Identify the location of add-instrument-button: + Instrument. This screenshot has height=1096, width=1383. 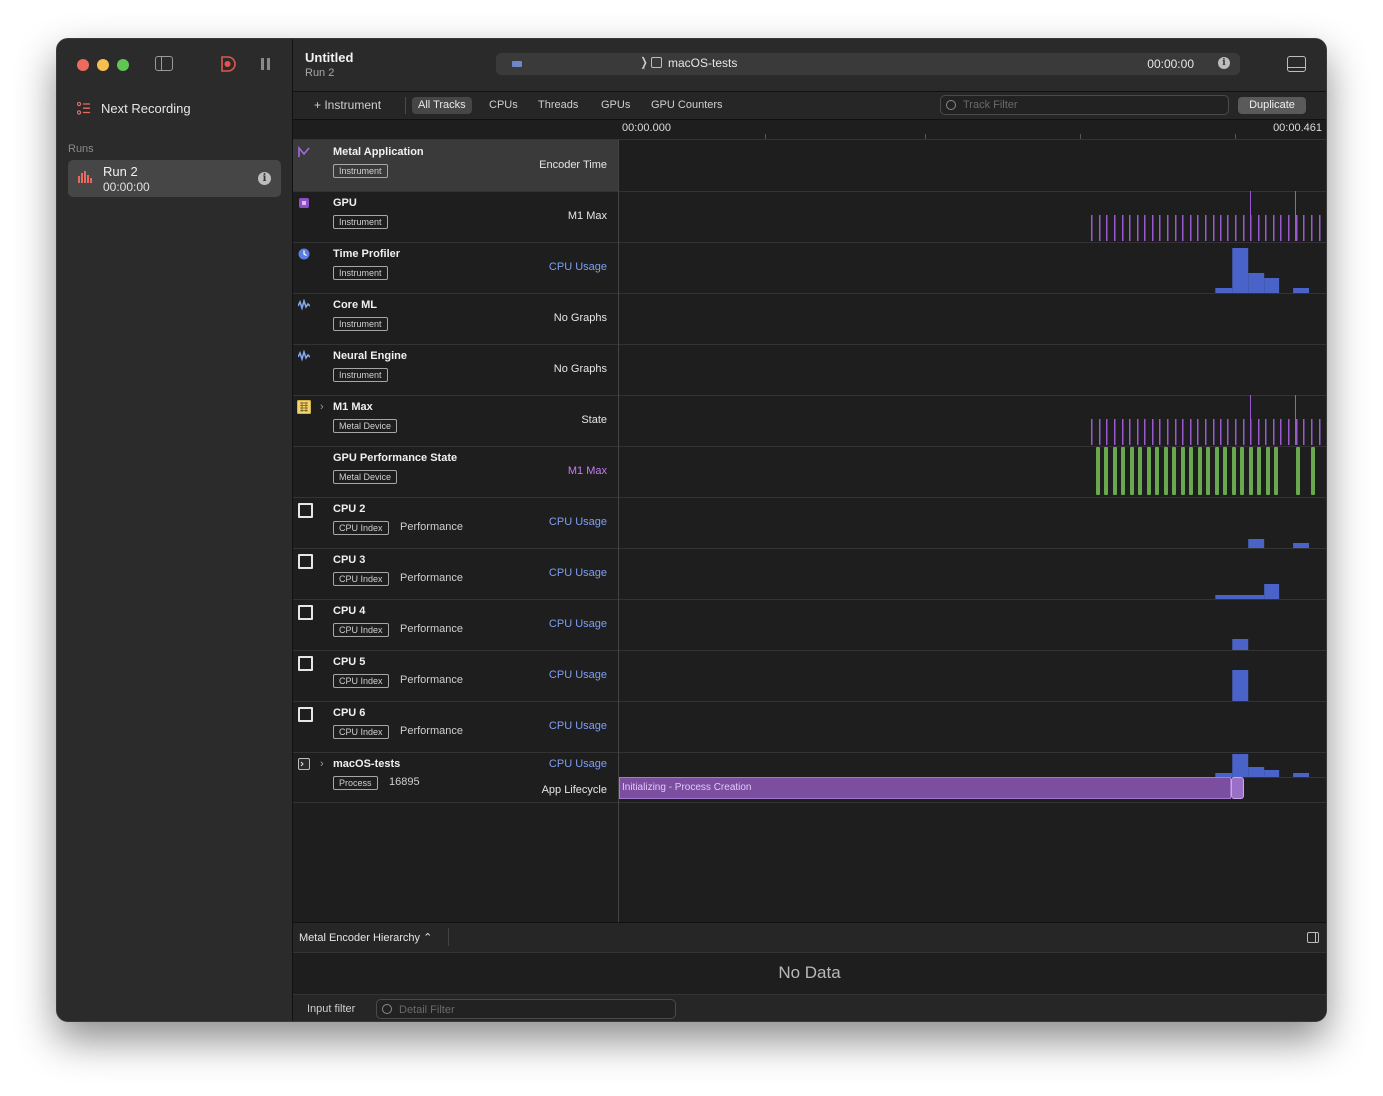
(347, 105).